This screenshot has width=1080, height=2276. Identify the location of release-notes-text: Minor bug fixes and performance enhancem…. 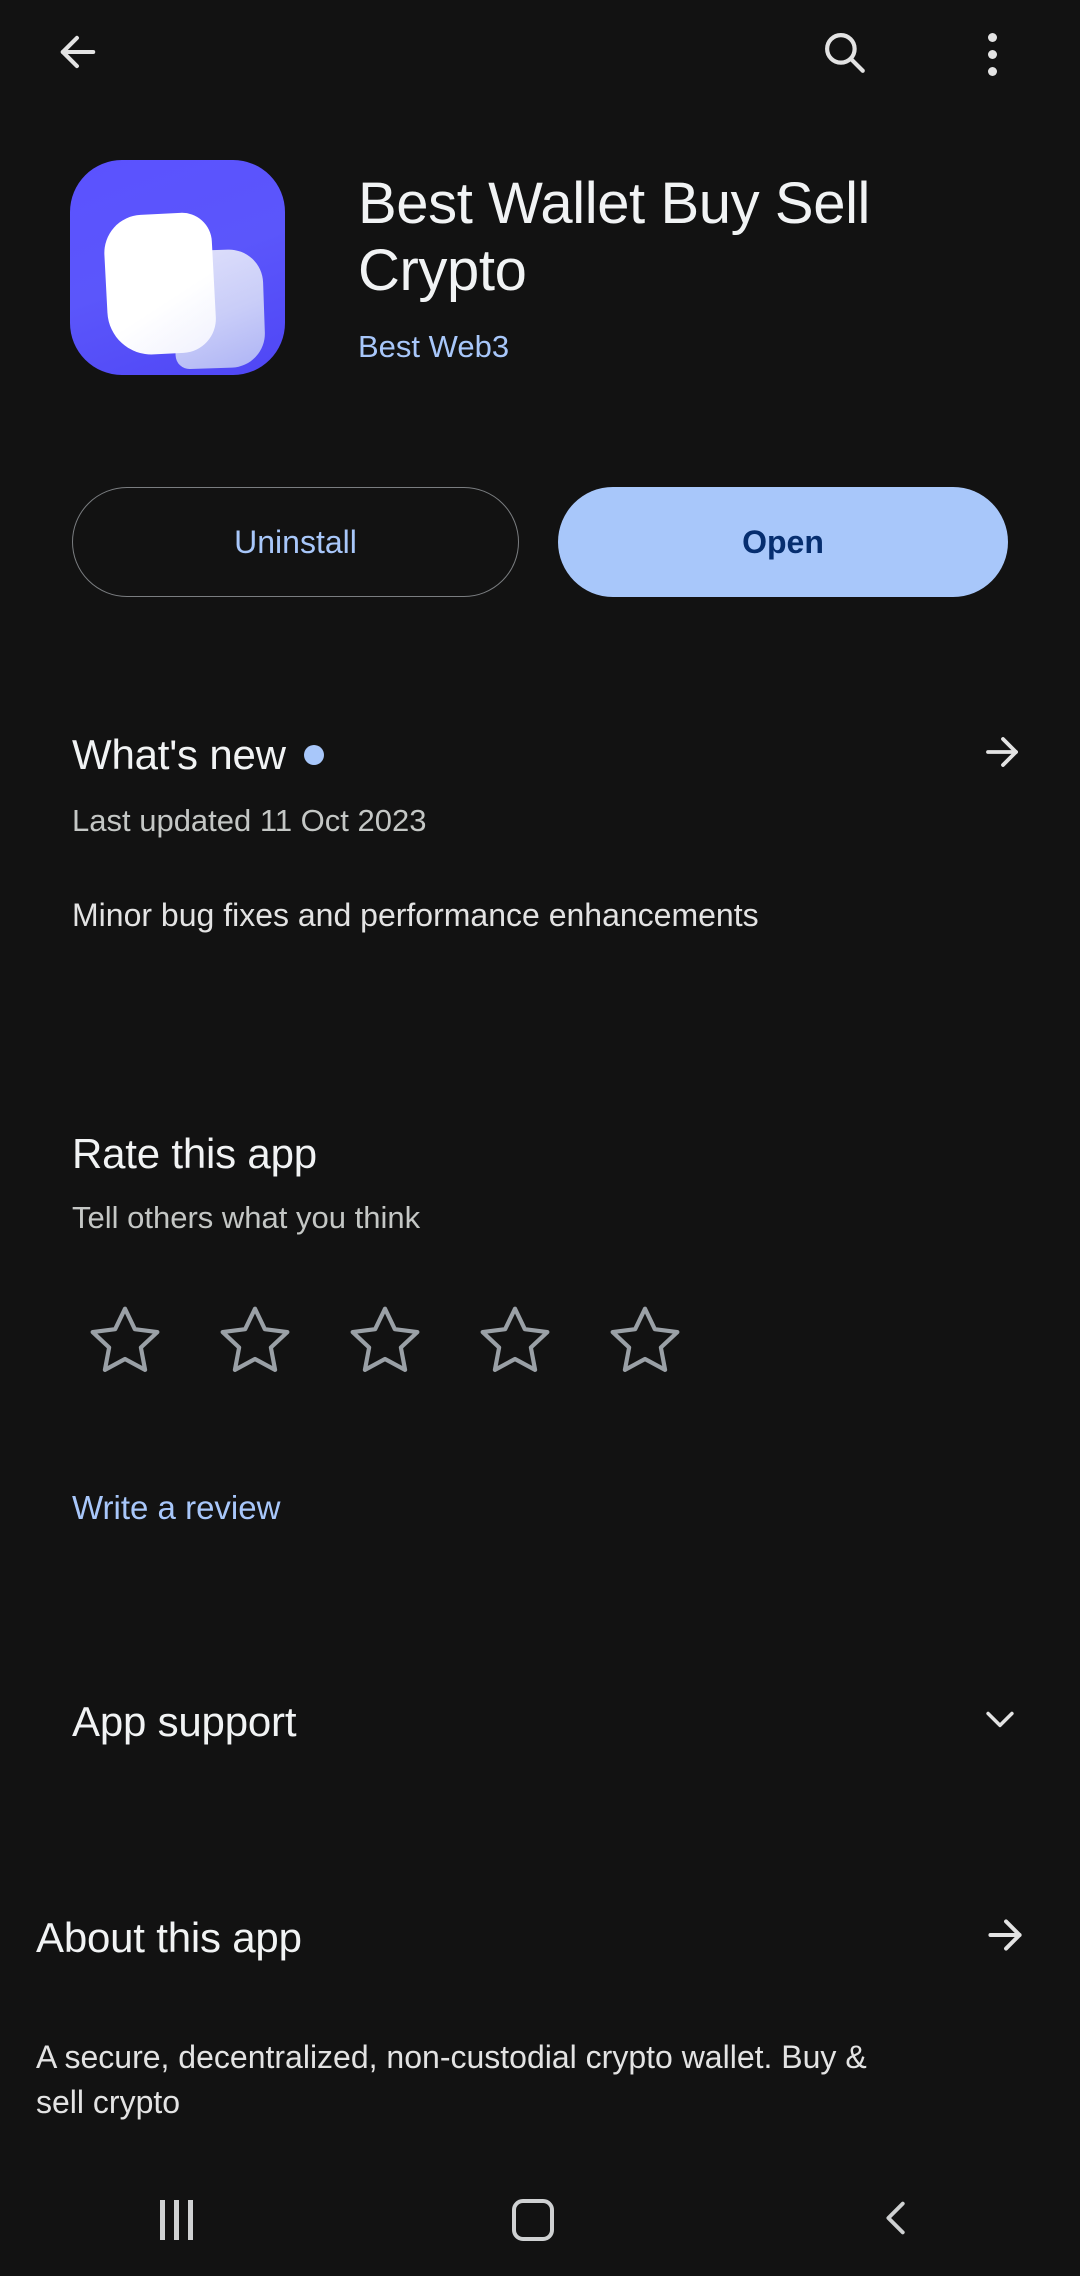
(415, 915).